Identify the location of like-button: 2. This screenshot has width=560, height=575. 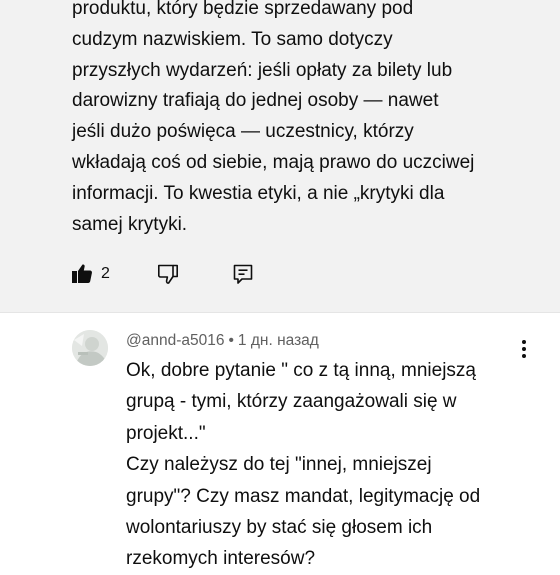
(90, 274).